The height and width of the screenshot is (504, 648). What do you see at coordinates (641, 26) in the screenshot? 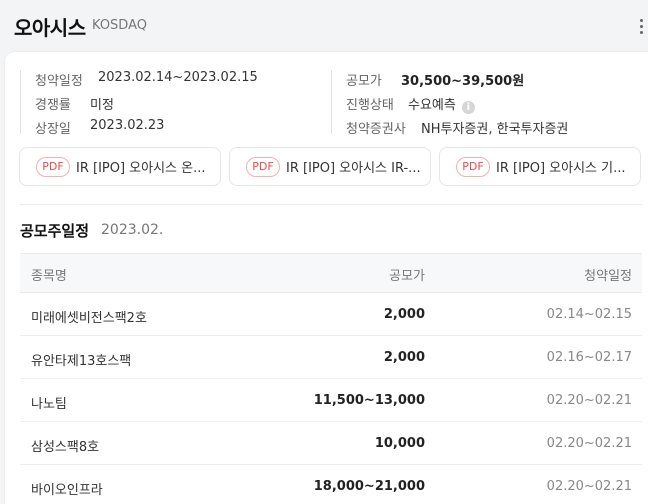
I see `more-options-icon` at bounding box center [641, 26].